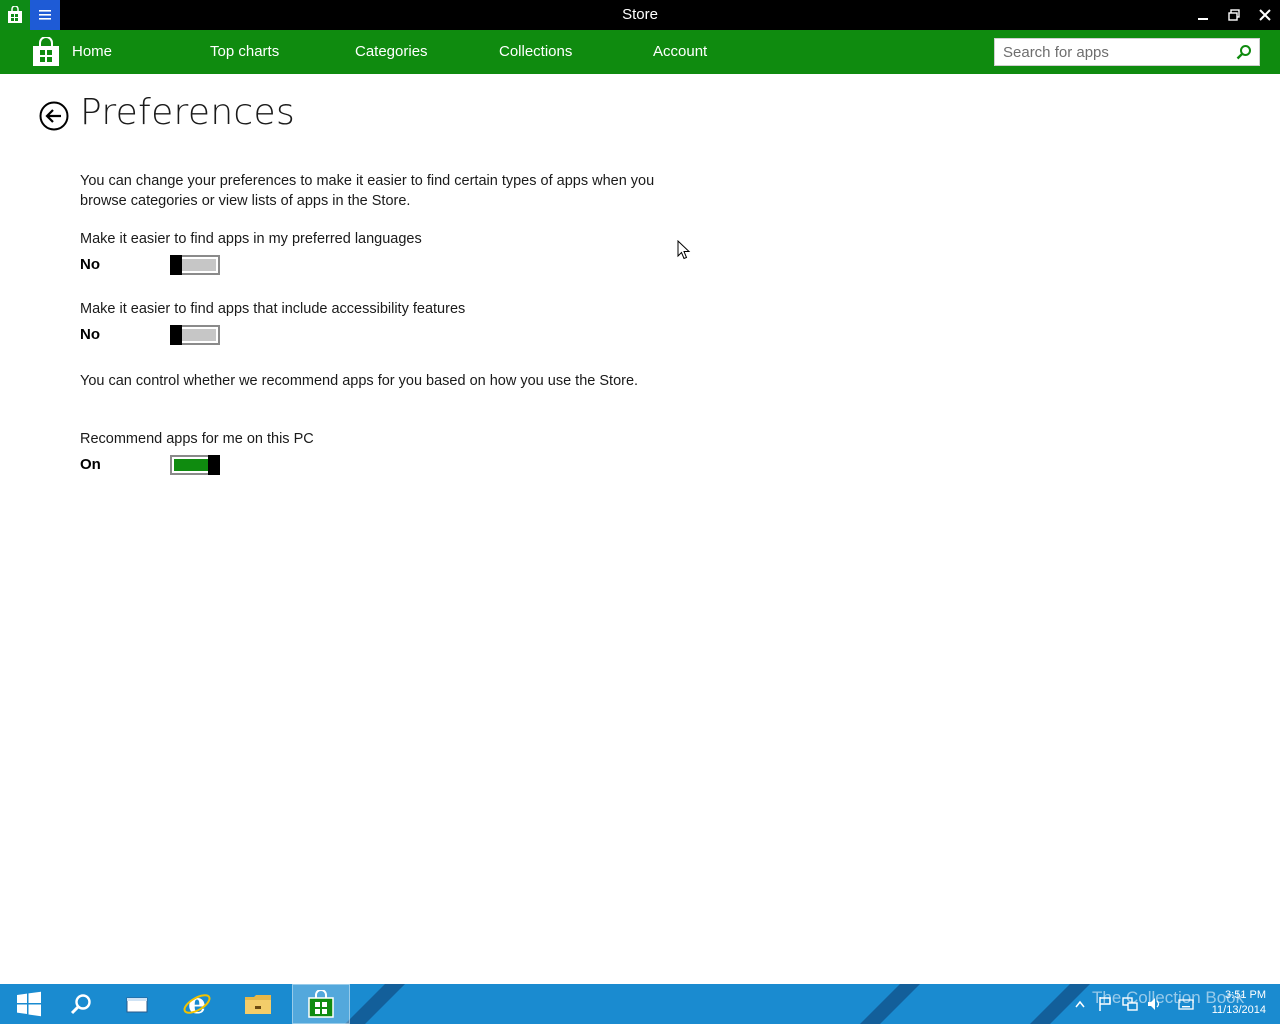 The image size is (1280, 1024). What do you see at coordinates (195, 465) in the screenshot?
I see `recommend-apps-toggle` at bounding box center [195, 465].